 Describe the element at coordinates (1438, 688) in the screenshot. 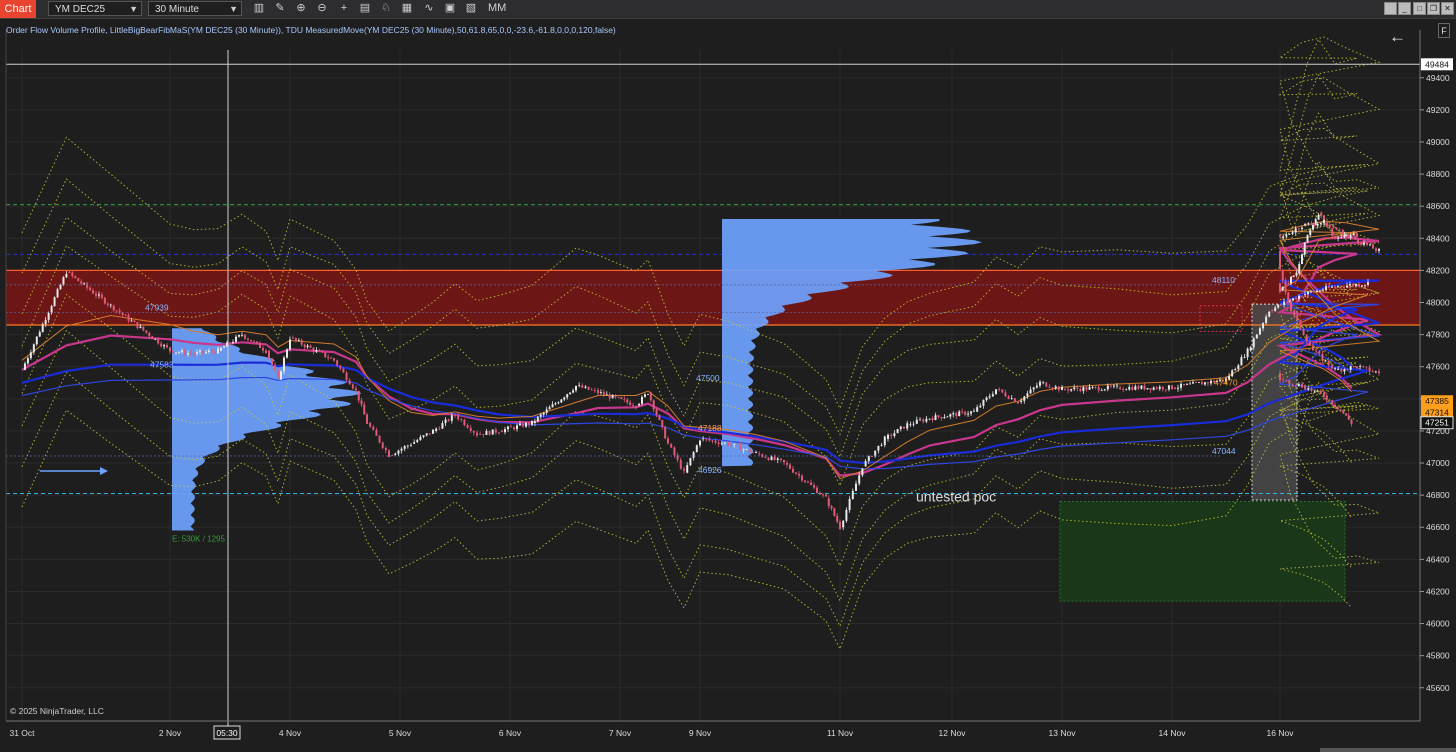

I see `y-tick-label: 45600` at that location.